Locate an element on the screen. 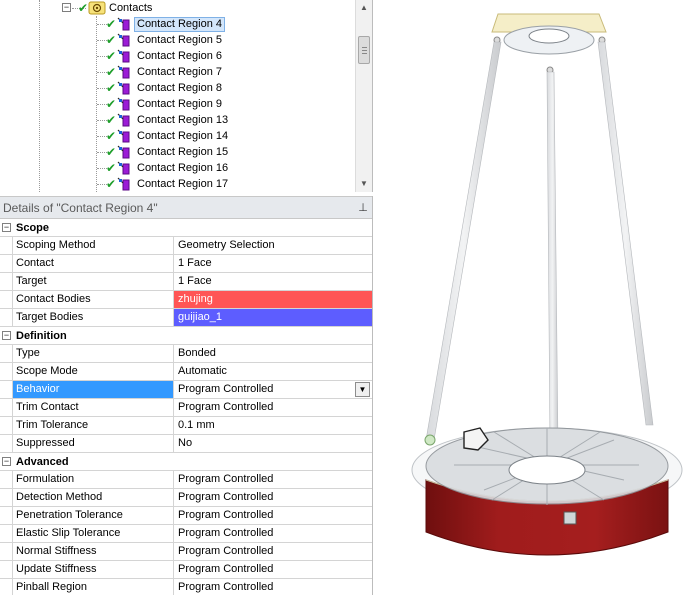 This screenshot has width=694, height=595. property-name: Scope Mode is located at coordinates (93, 371).